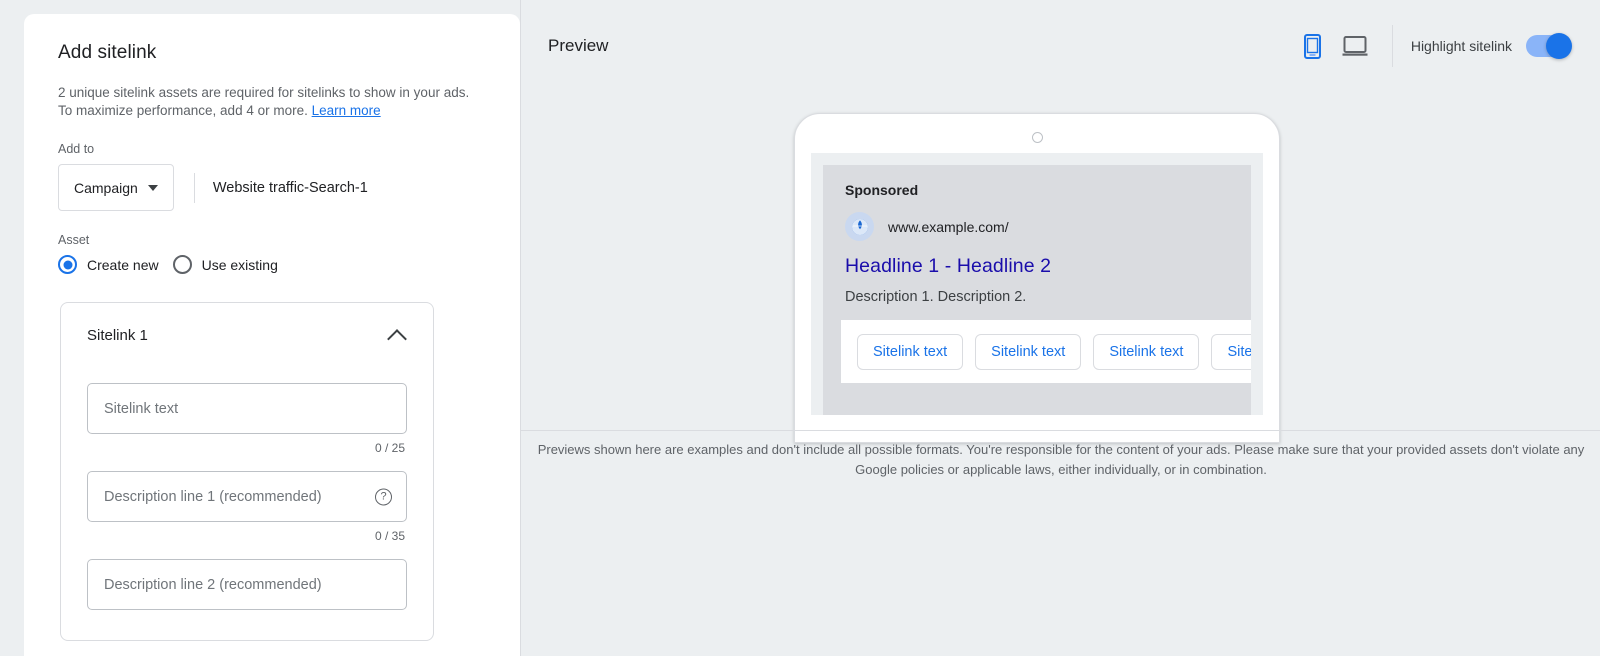  What do you see at coordinates (1037, 137) in the screenshot?
I see `camera-icon` at bounding box center [1037, 137].